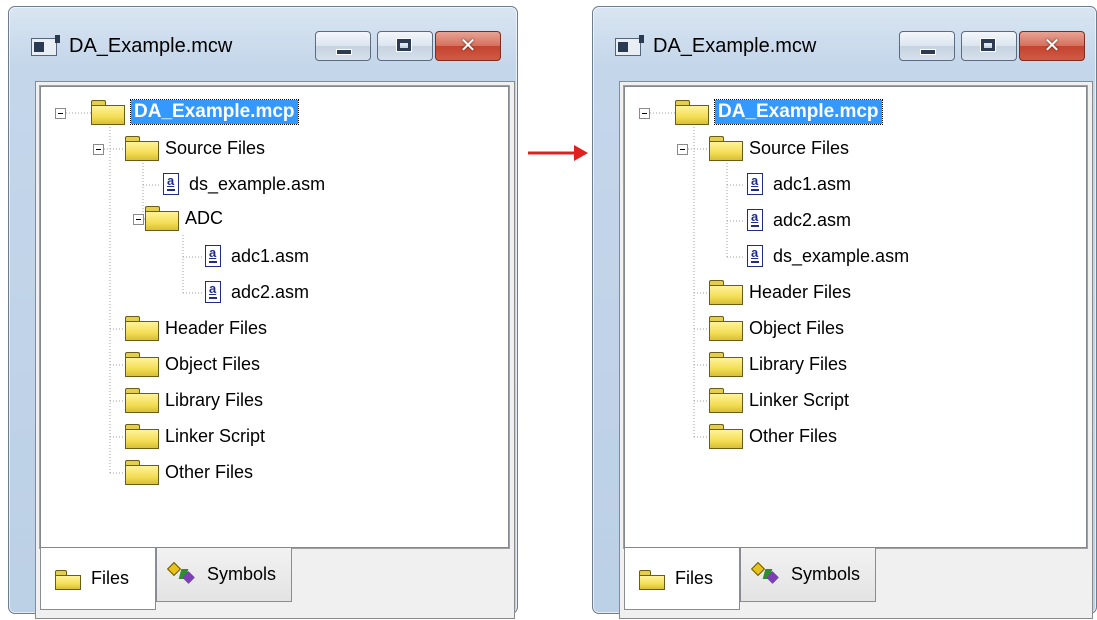  Describe the element at coordinates (138, 219) in the screenshot. I see `collapse-toggle-adc` at that location.